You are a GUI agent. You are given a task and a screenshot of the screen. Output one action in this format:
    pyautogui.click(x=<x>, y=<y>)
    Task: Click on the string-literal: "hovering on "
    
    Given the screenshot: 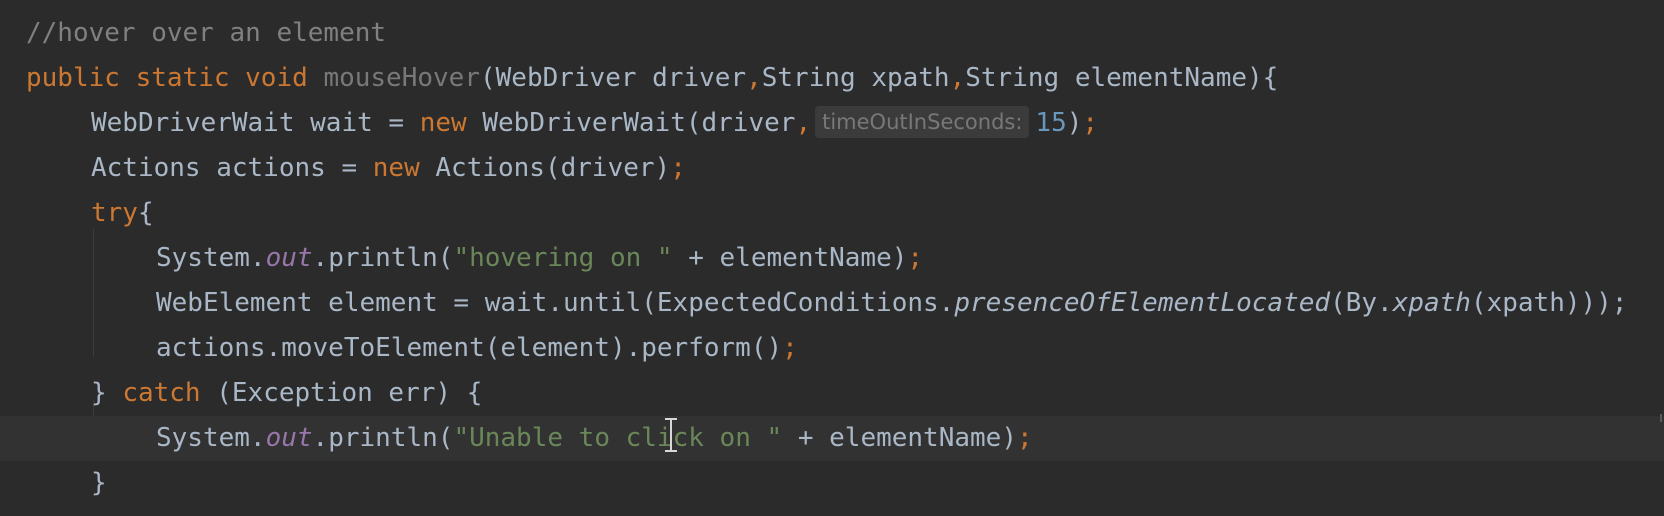 What is the action you would take?
    pyautogui.click(x=563, y=258)
    